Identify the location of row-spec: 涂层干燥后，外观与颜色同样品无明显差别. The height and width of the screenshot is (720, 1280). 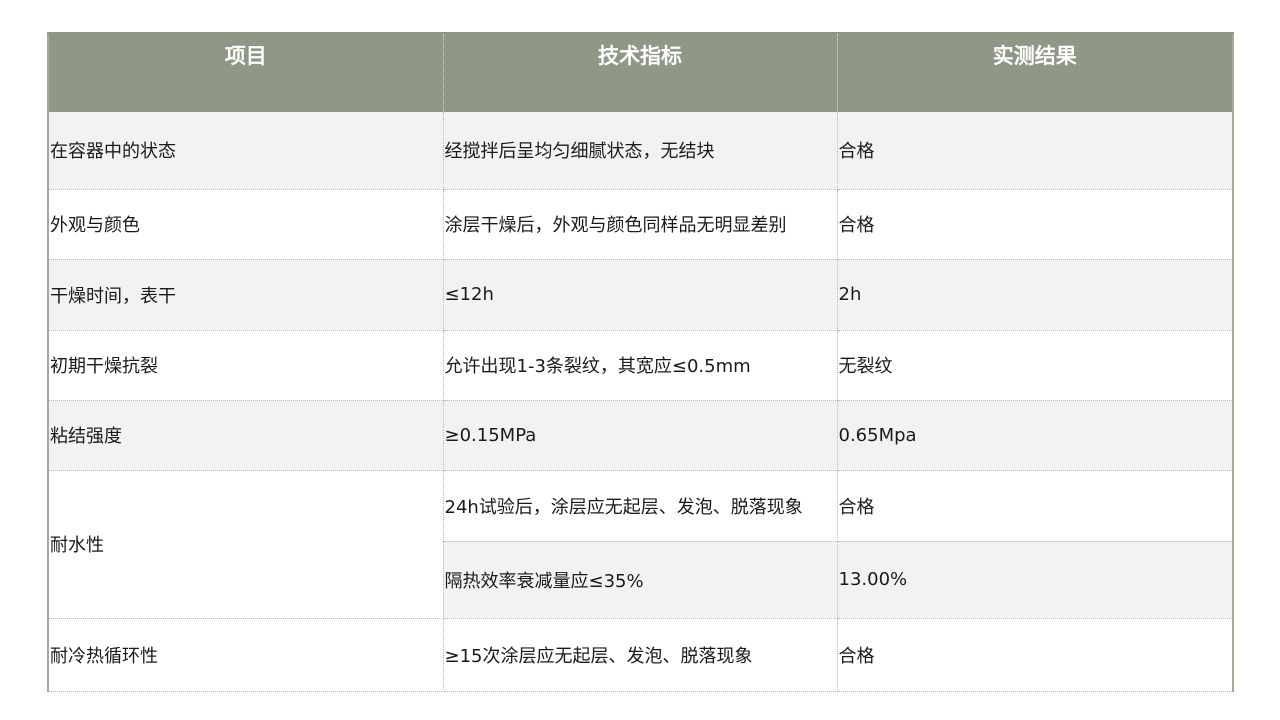
(640, 224).